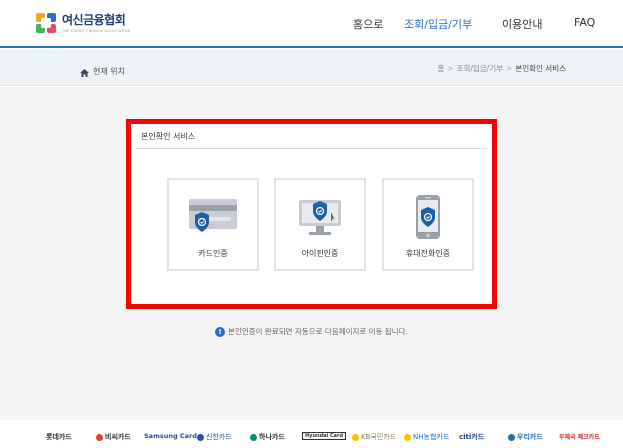  I want to click on credit-card-shield-icon, so click(213, 217).